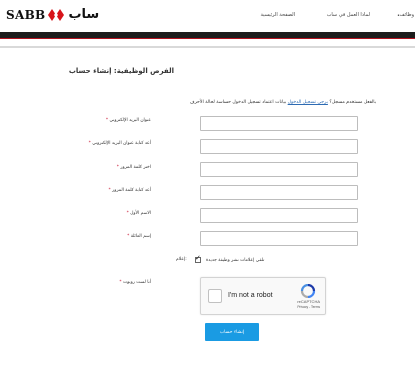 The width and height of the screenshot is (415, 366). I want to click on last-name-field, so click(279, 238).